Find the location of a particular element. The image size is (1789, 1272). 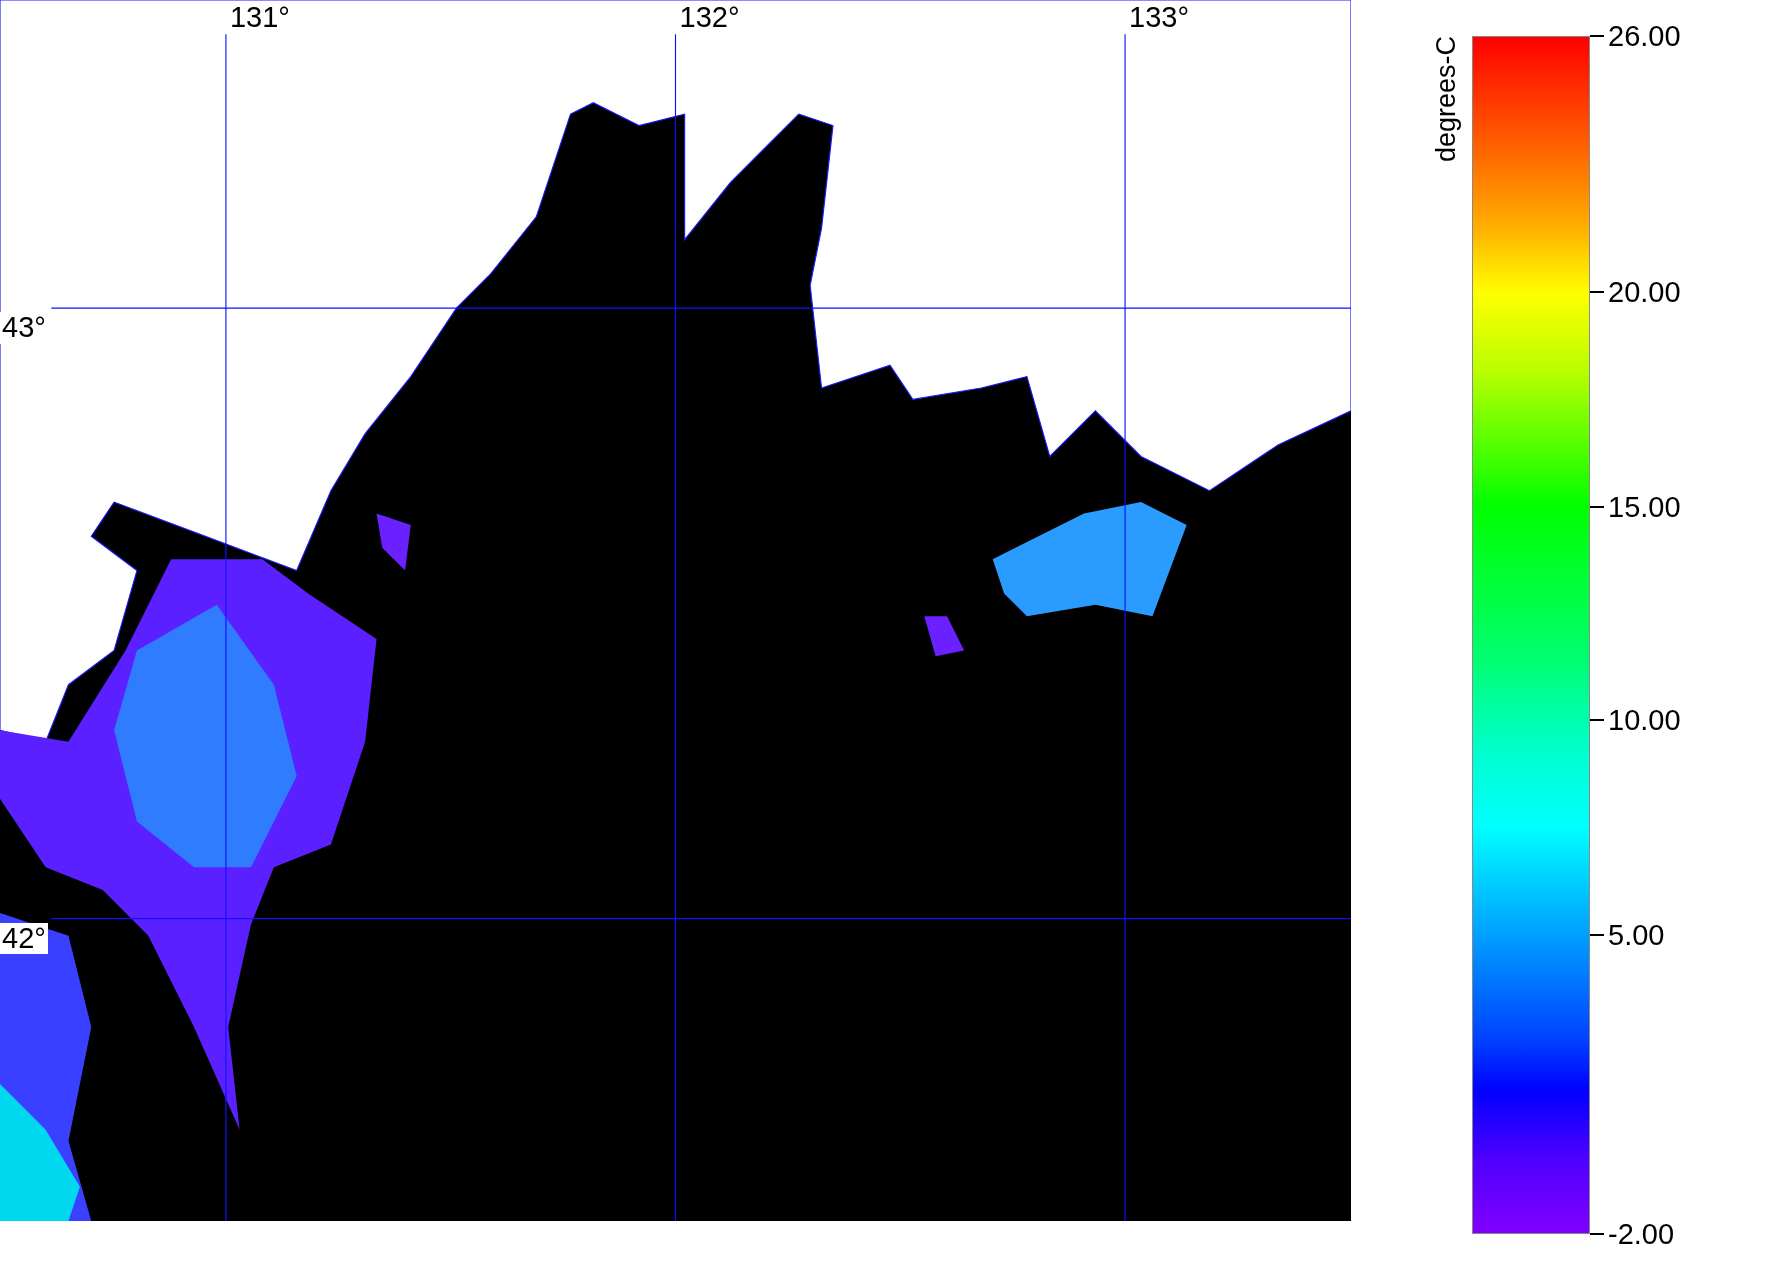

colorbar-tick-label: 5.00 is located at coordinates (1636, 934).